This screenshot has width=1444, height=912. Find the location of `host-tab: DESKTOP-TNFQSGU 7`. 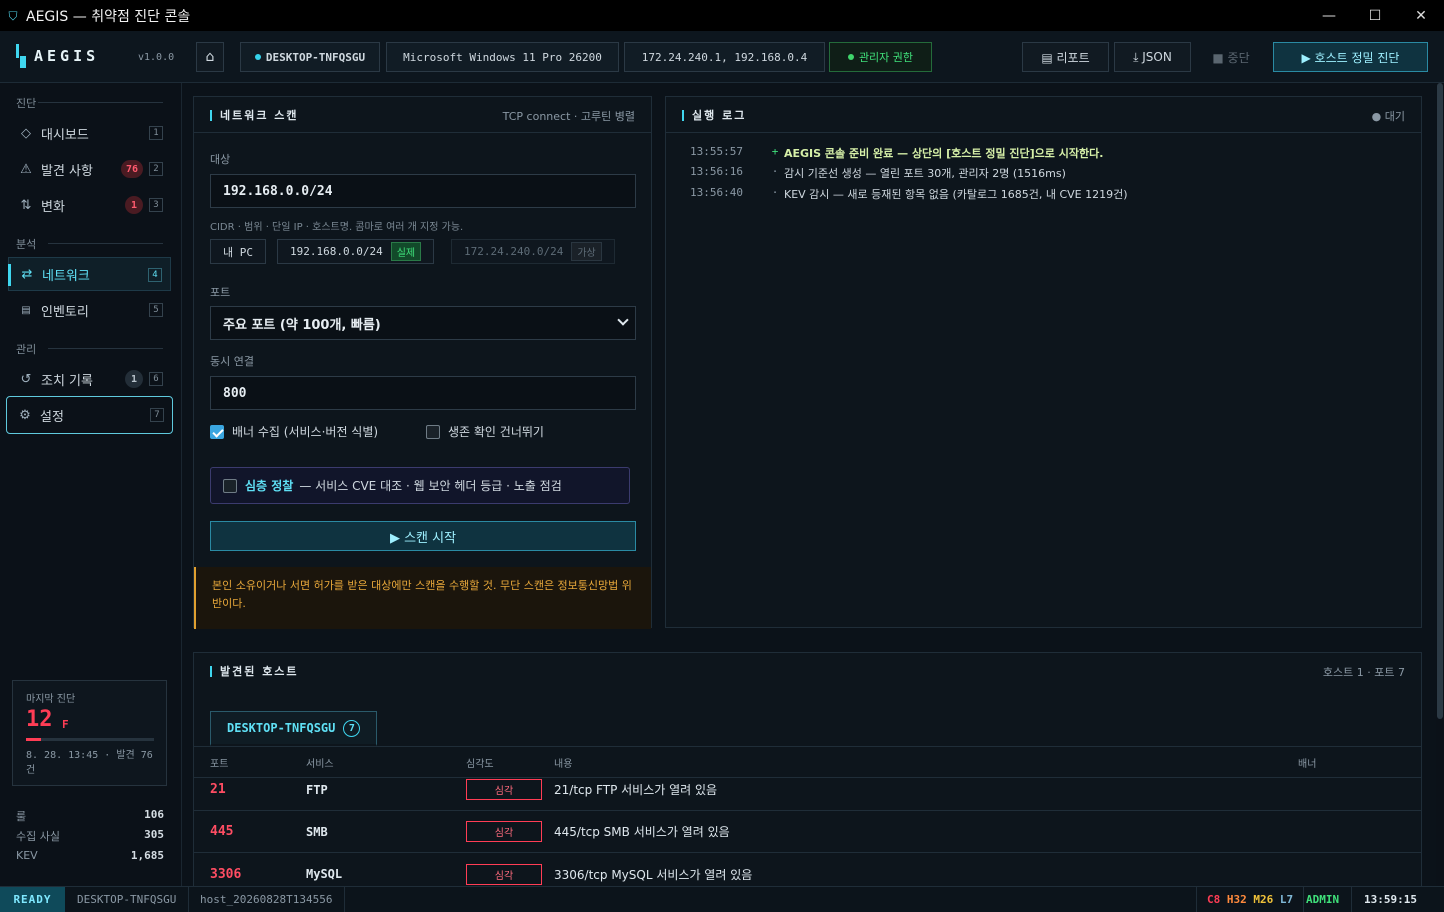

host-tab: DESKTOP-TNFQSGU 7 is located at coordinates (294, 728).